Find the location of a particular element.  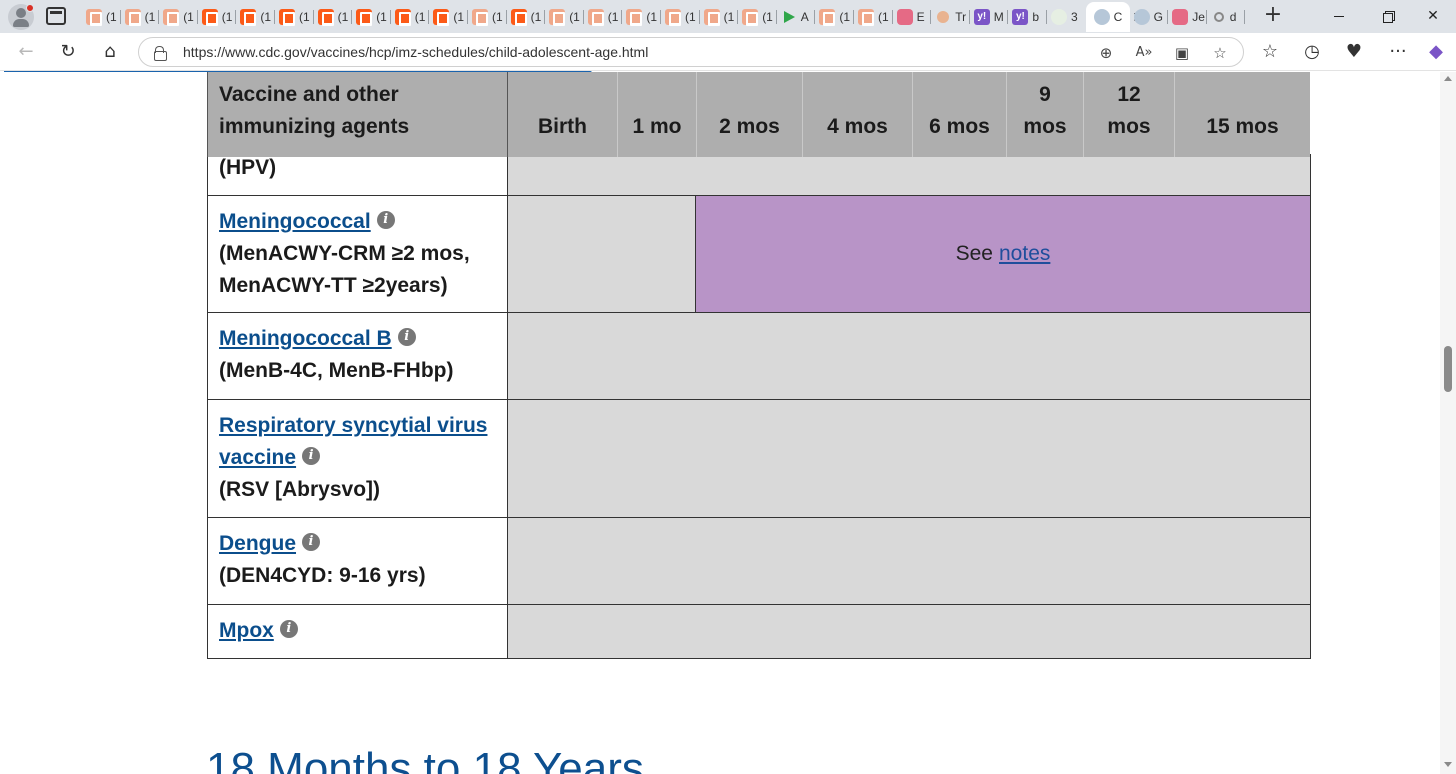

vaccine-detail: (MenACWY-CRM ≥2 mos, is located at coordinates (344, 253).